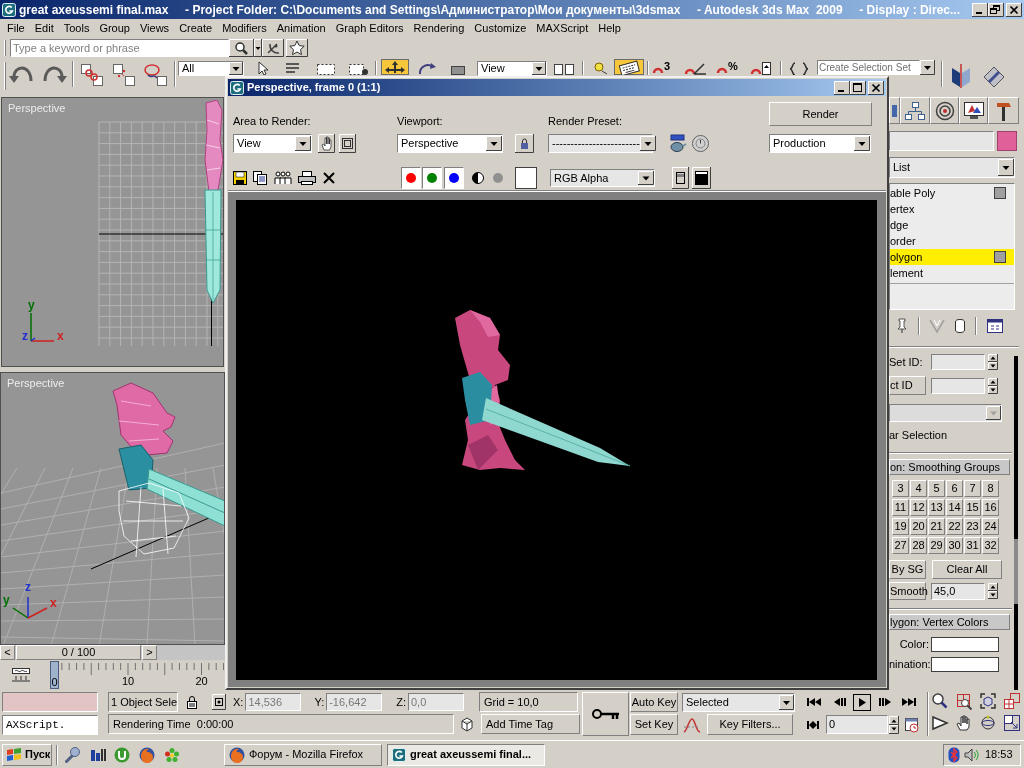 This screenshot has height=768, width=1024. Describe the element at coordinates (902, 326) in the screenshot. I see `pin-icon` at that location.